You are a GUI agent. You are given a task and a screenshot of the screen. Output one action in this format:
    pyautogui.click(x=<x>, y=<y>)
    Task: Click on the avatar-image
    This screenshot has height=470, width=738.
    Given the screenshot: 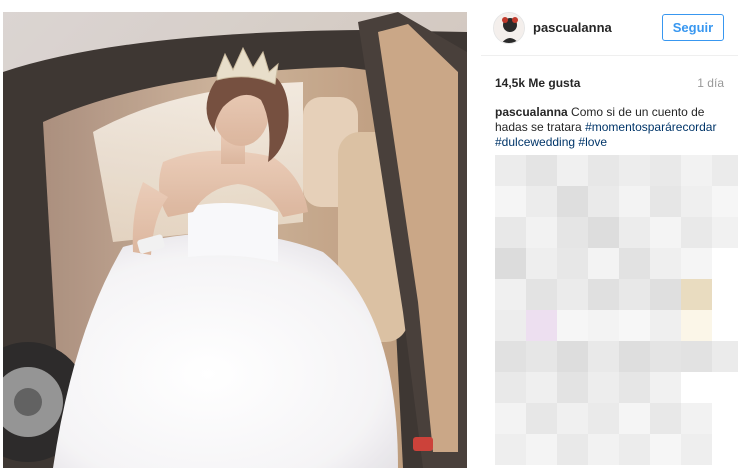 What is the action you would take?
    pyautogui.click(x=509, y=28)
    